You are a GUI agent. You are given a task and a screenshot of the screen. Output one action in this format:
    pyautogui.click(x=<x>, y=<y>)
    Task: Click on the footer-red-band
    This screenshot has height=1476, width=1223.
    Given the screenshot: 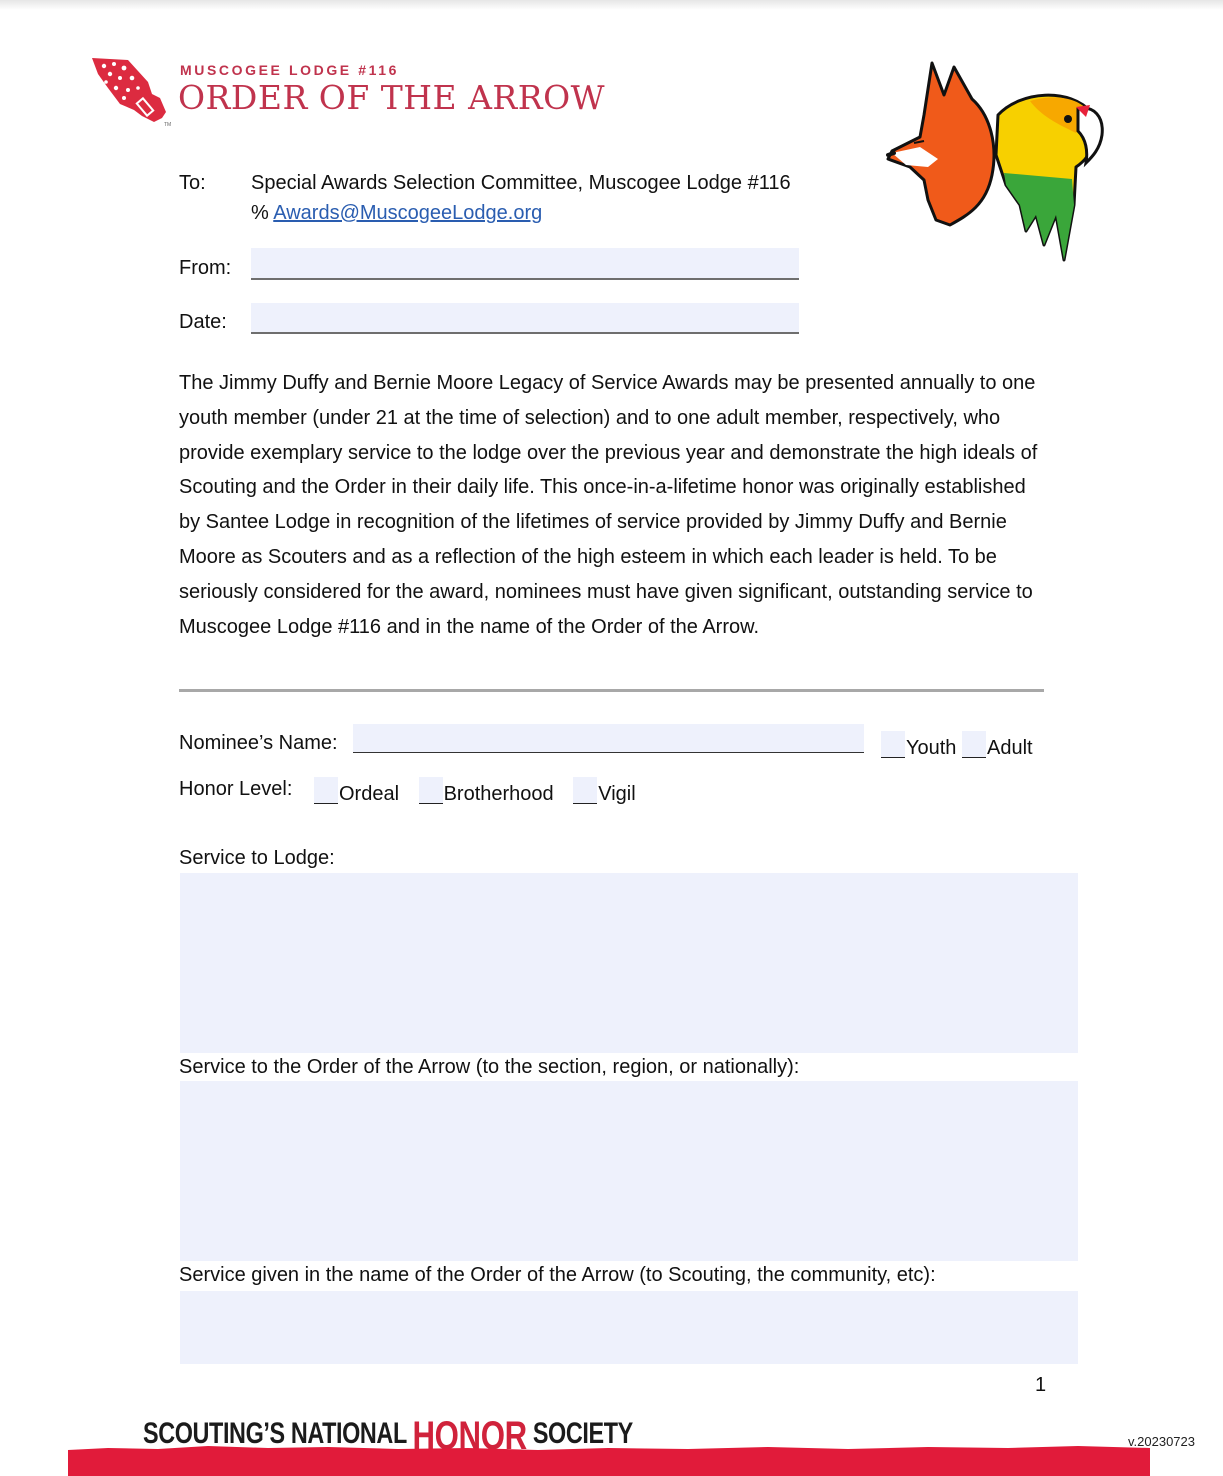 What is the action you would take?
    pyautogui.click(x=609, y=1463)
    